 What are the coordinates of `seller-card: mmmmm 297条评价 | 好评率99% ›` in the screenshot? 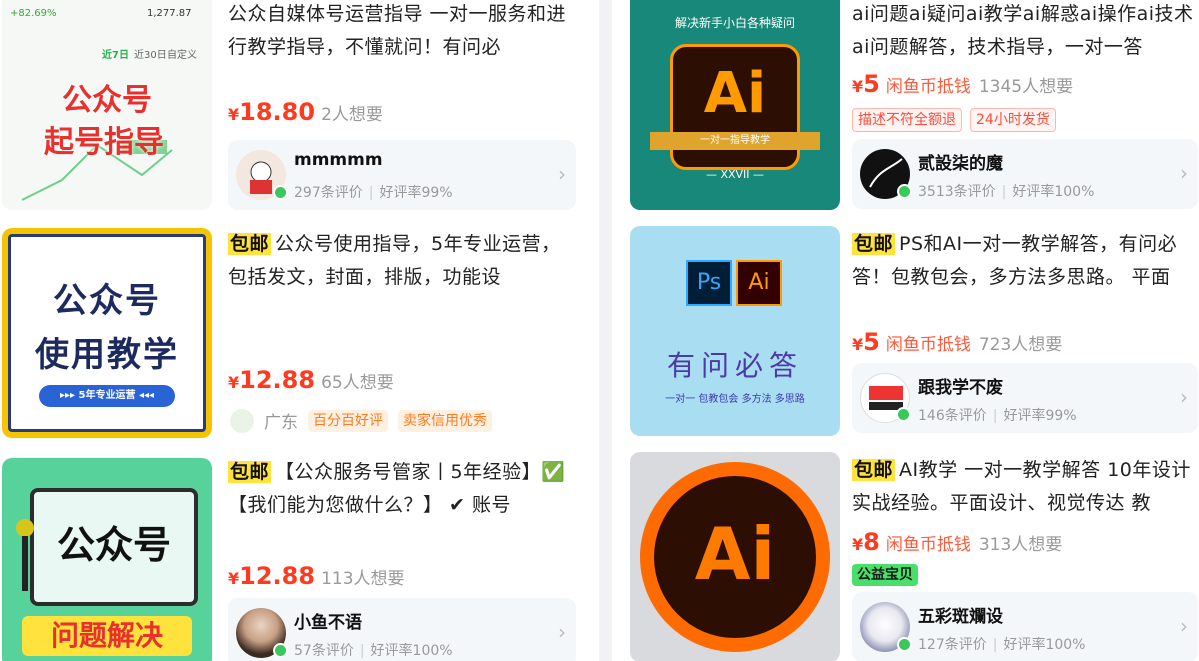 It's located at (402, 175).